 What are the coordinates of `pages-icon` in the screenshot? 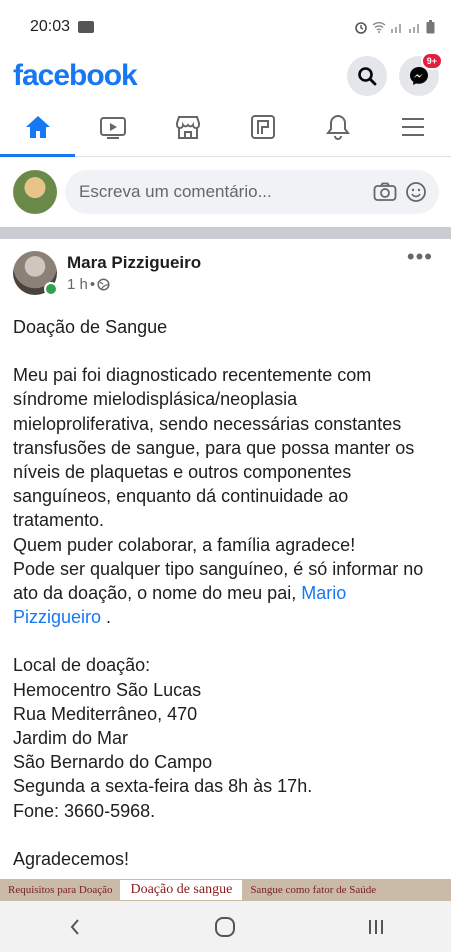 It's located at (263, 127).